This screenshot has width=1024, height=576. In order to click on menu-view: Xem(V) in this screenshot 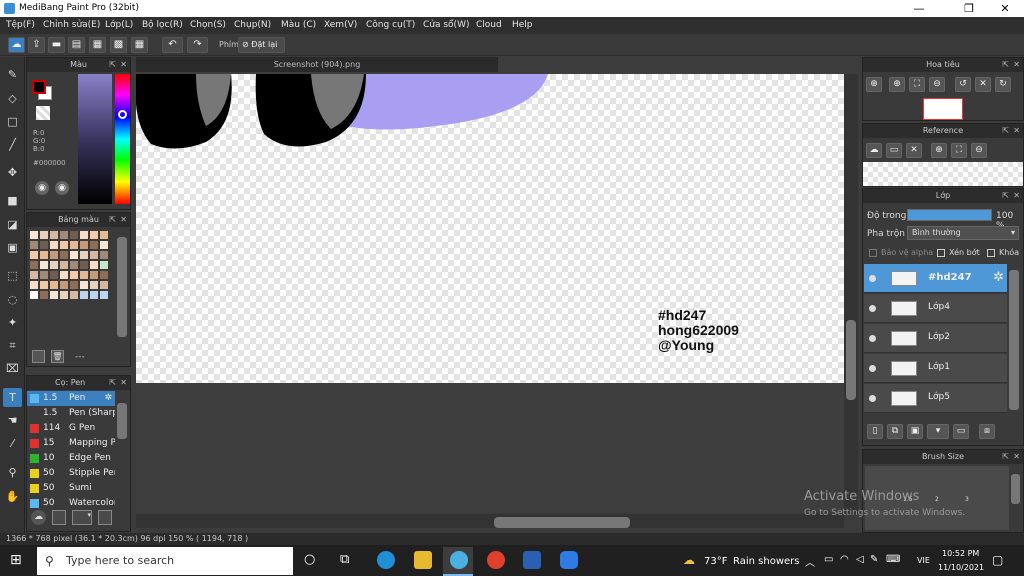, I will do `click(340, 25)`.